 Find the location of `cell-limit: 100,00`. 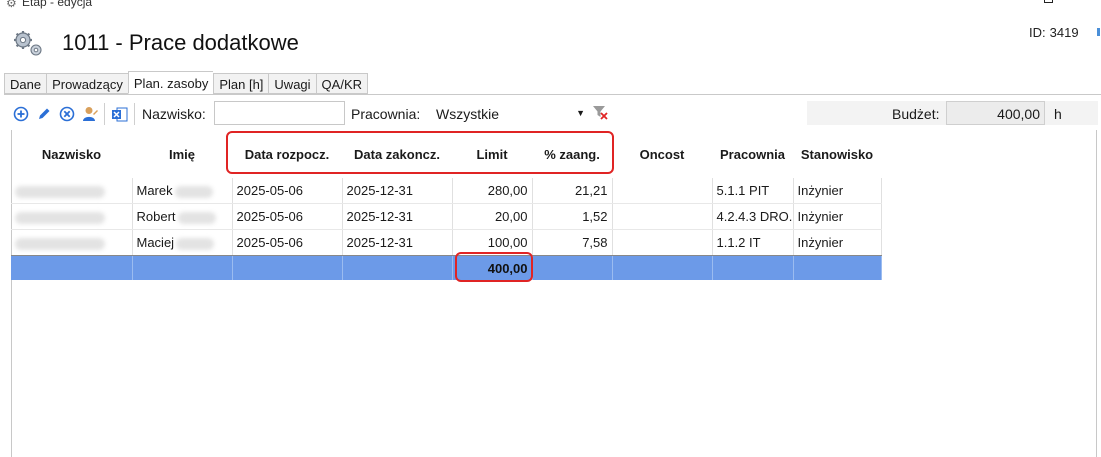

cell-limit: 100,00 is located at coordinates (492, 242).